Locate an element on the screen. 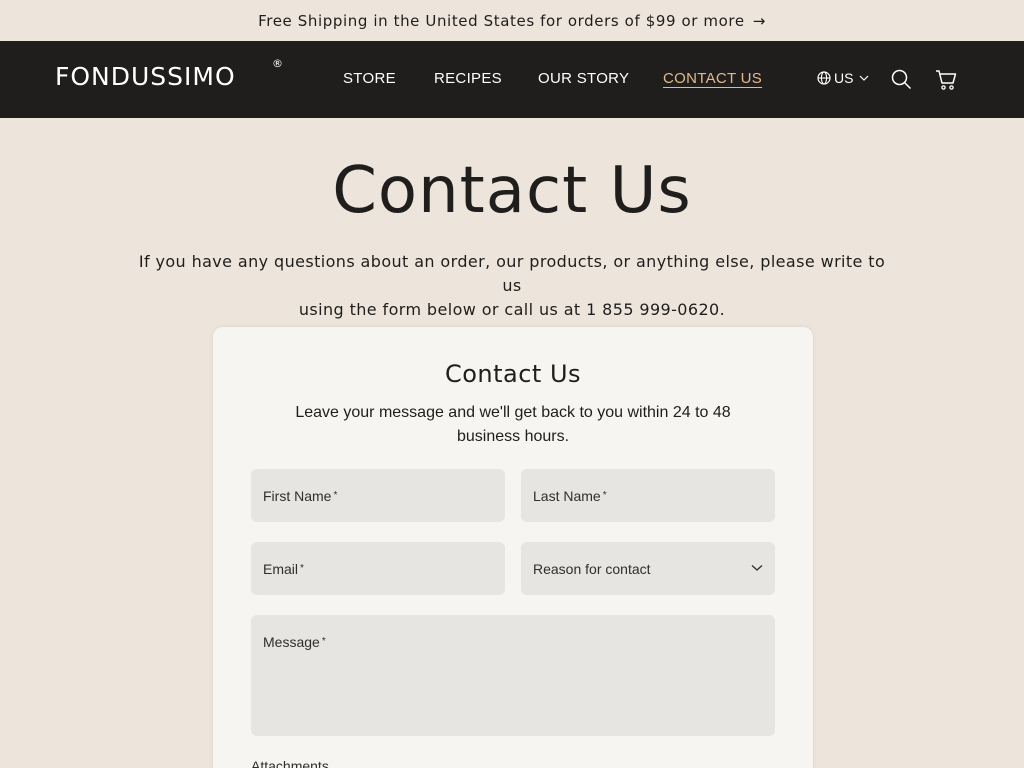 Image resolution: width=1024 pixels, height=768 pixels. page-title: Contact Us is located at coordinates (512, 191).